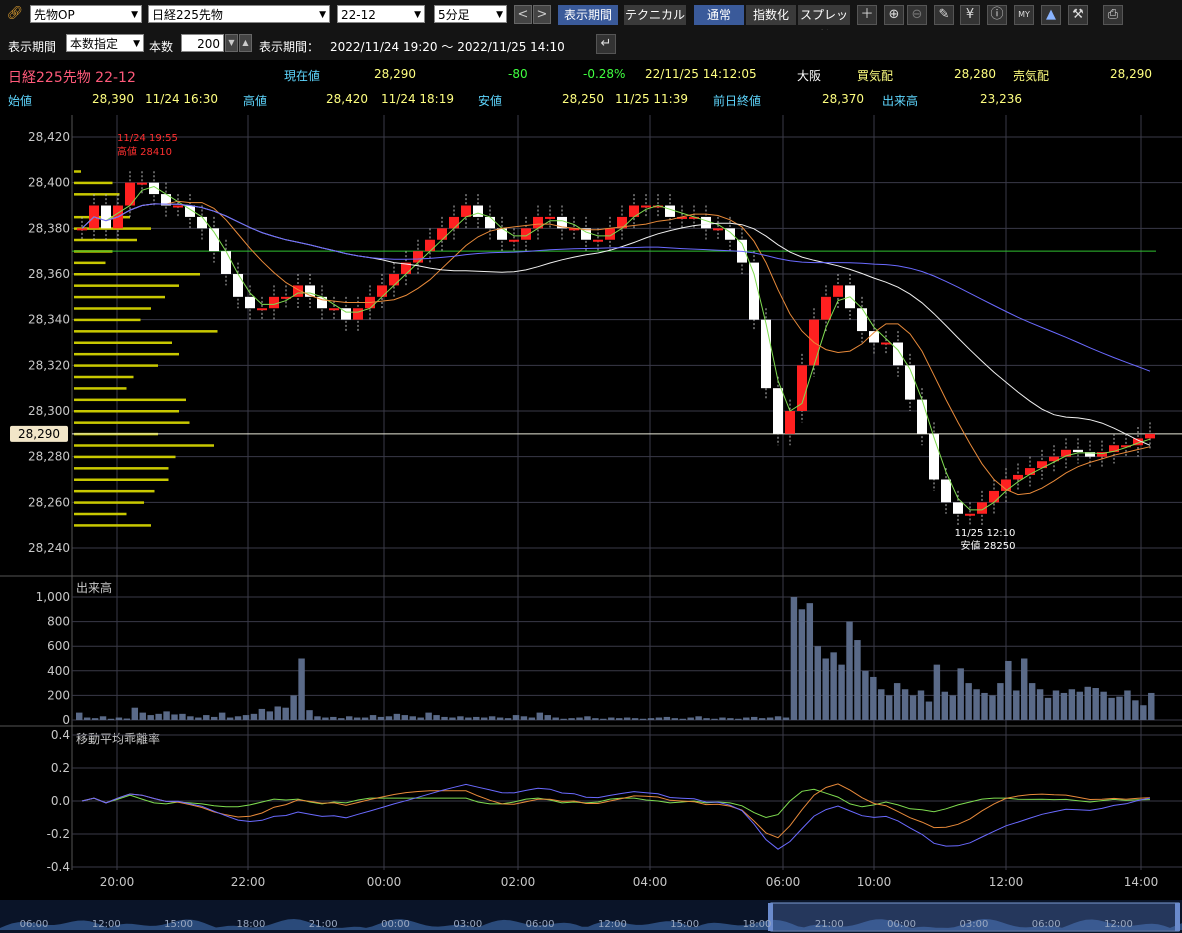 Image resolution: width=1182 pixels, height=933 pixels. What do you see at coordinates (58, 622) in the screenshot?
I see `volume-tick-label: 800` at bounding box center [58, 622].